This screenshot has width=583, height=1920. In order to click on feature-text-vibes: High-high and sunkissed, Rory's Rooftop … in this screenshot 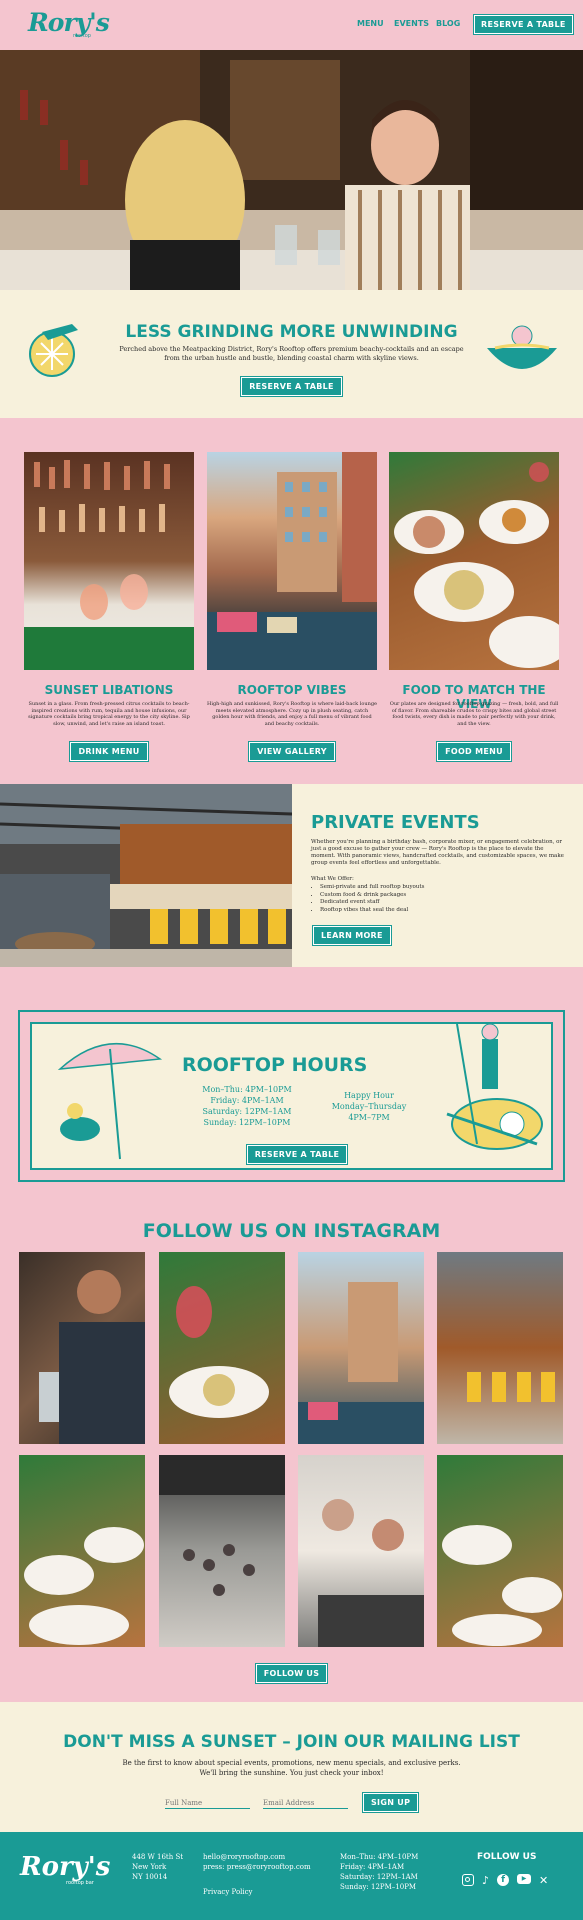, I will do `click(292, 714)`.